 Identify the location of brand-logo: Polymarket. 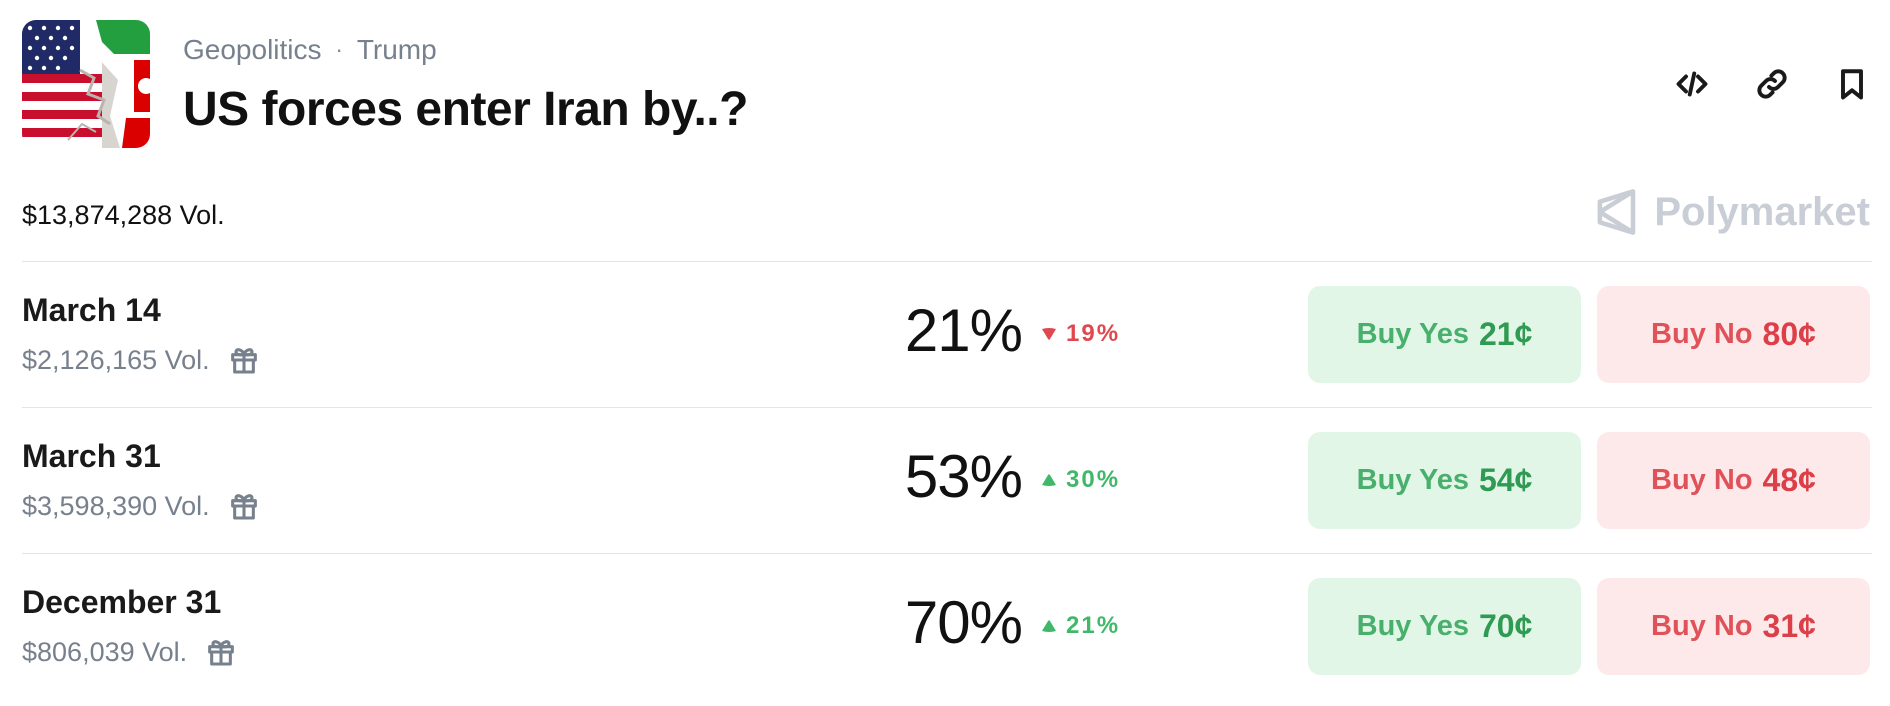
(1732, 212).